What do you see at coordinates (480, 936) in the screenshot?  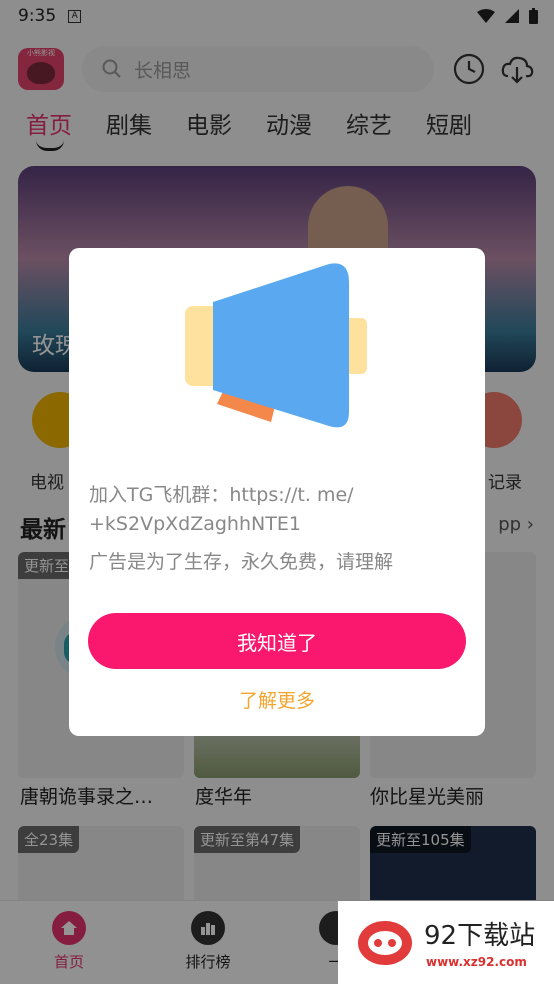 I see `watermark-title: 92下载站` at bounding box center [480, 936].